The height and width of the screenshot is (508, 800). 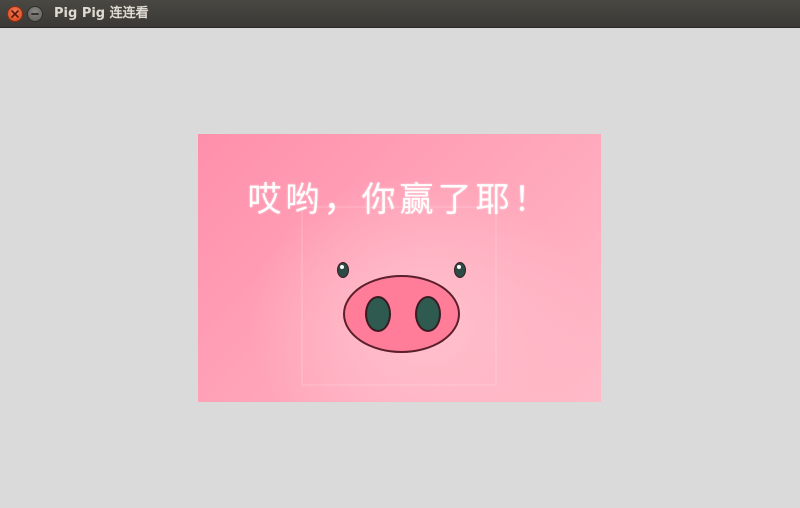 I want to click on minimize-icon, so click(x=35, y=14).